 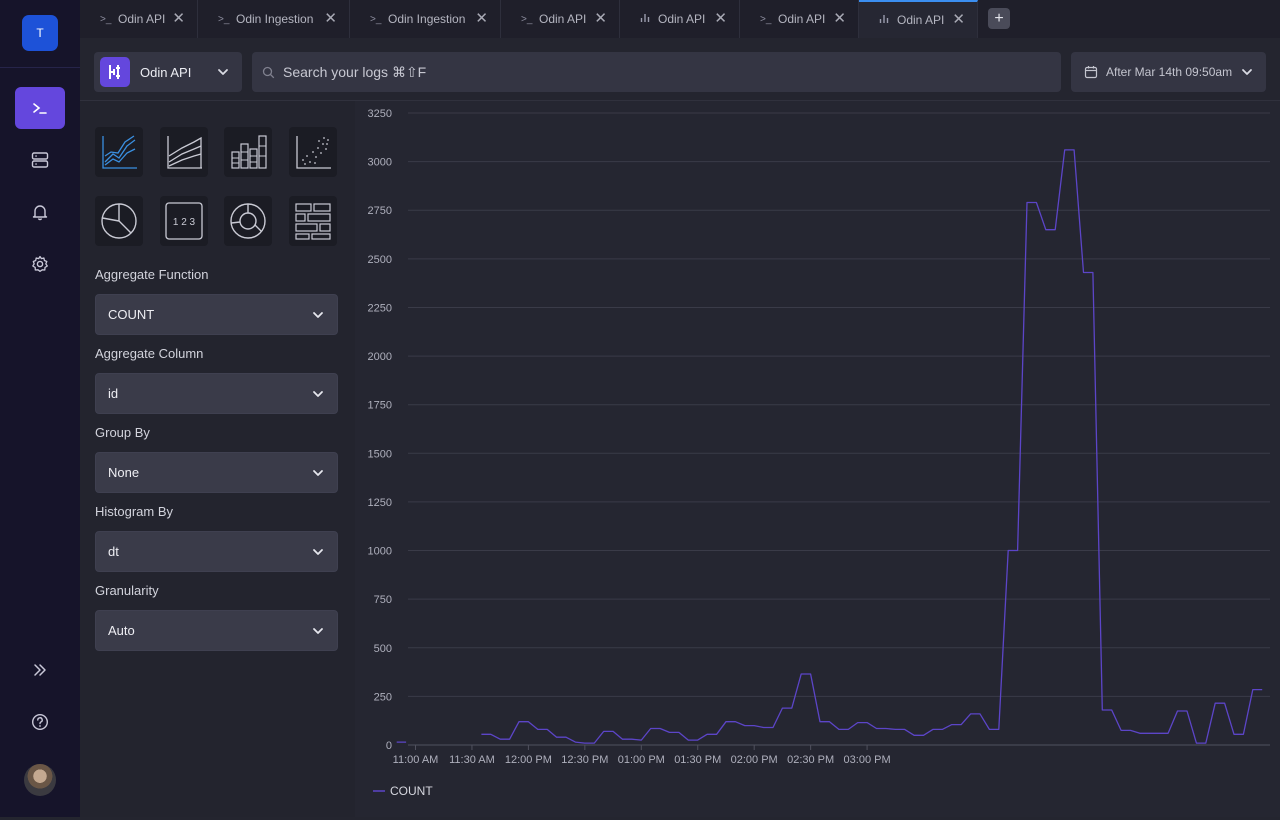 What do you see at coordinates (380, 211) in the screenshot?
I see `y-tick-label: 2750` at bounding box center [380, 211].